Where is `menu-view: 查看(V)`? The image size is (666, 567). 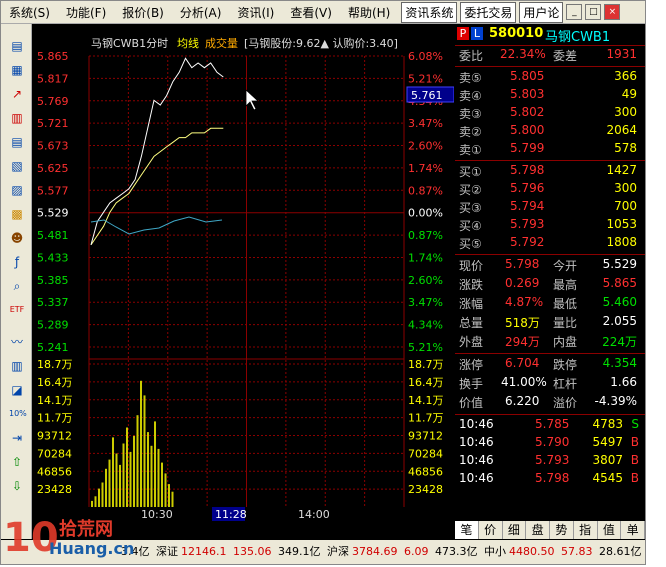 menu-view: 查看(V) is located at coordinates (311, 12).